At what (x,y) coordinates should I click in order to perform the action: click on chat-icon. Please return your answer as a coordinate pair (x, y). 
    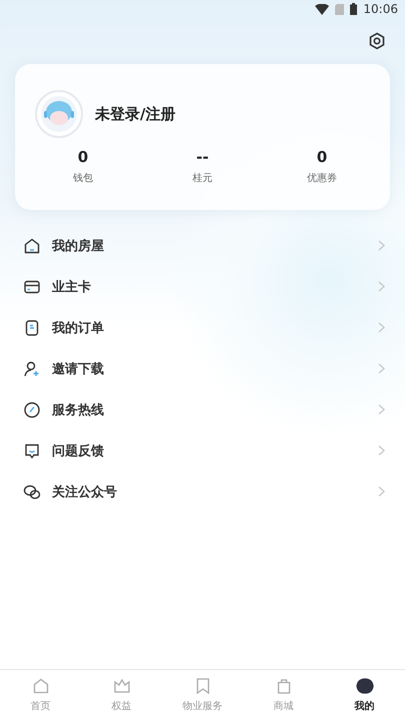
    Looking at the image, I should click on (32, 491).